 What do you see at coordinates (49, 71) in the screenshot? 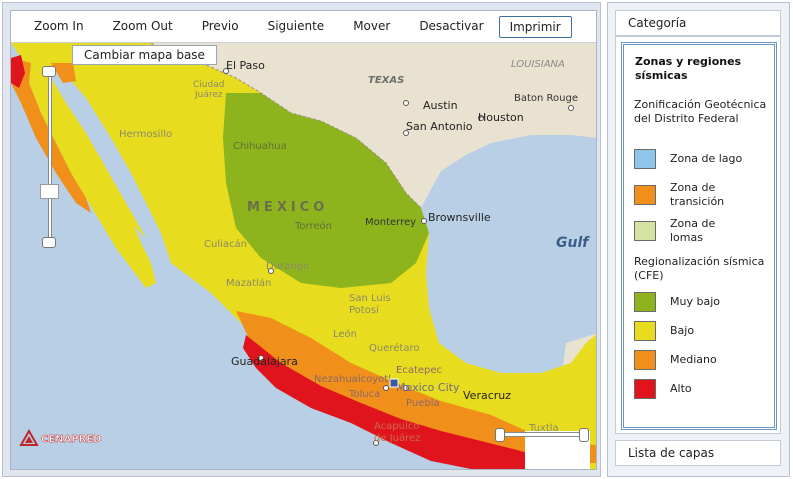
I see `zoom-slider-top-handle` at bounding box center [49, 71].